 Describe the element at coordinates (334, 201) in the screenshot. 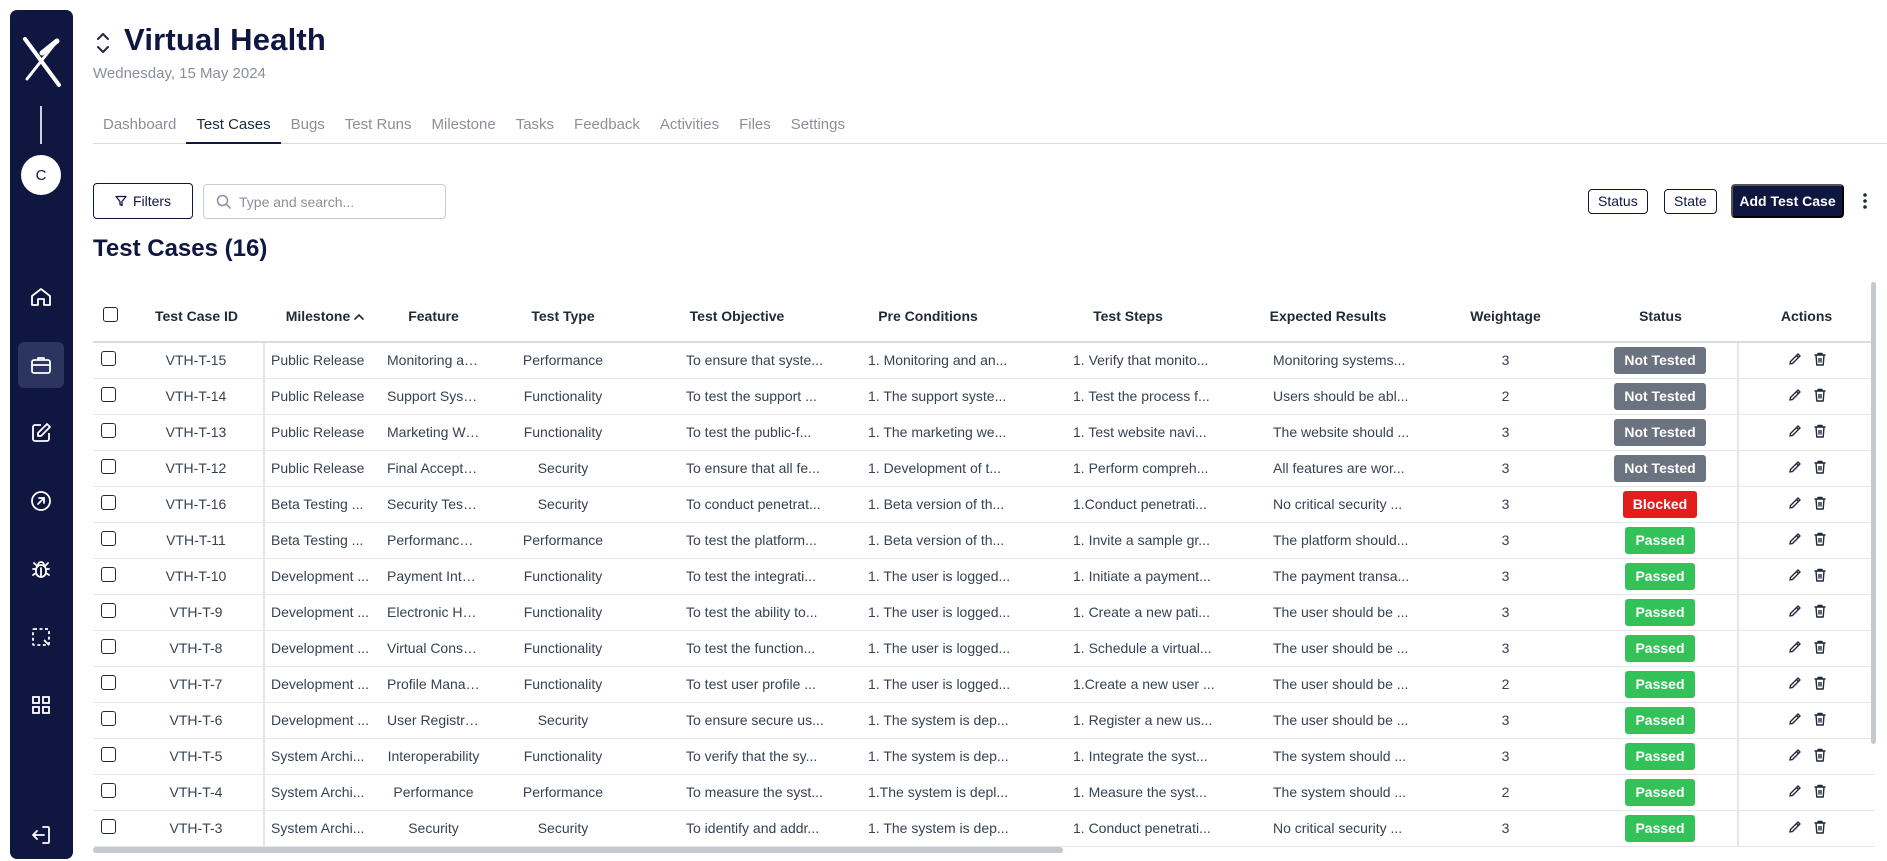

I see `search-input` at that location.